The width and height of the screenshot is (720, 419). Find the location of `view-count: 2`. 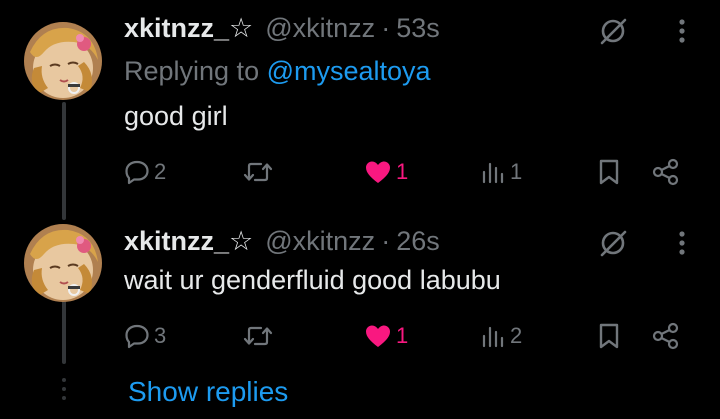

view-count: 2 is located at coordinates (516, 335).